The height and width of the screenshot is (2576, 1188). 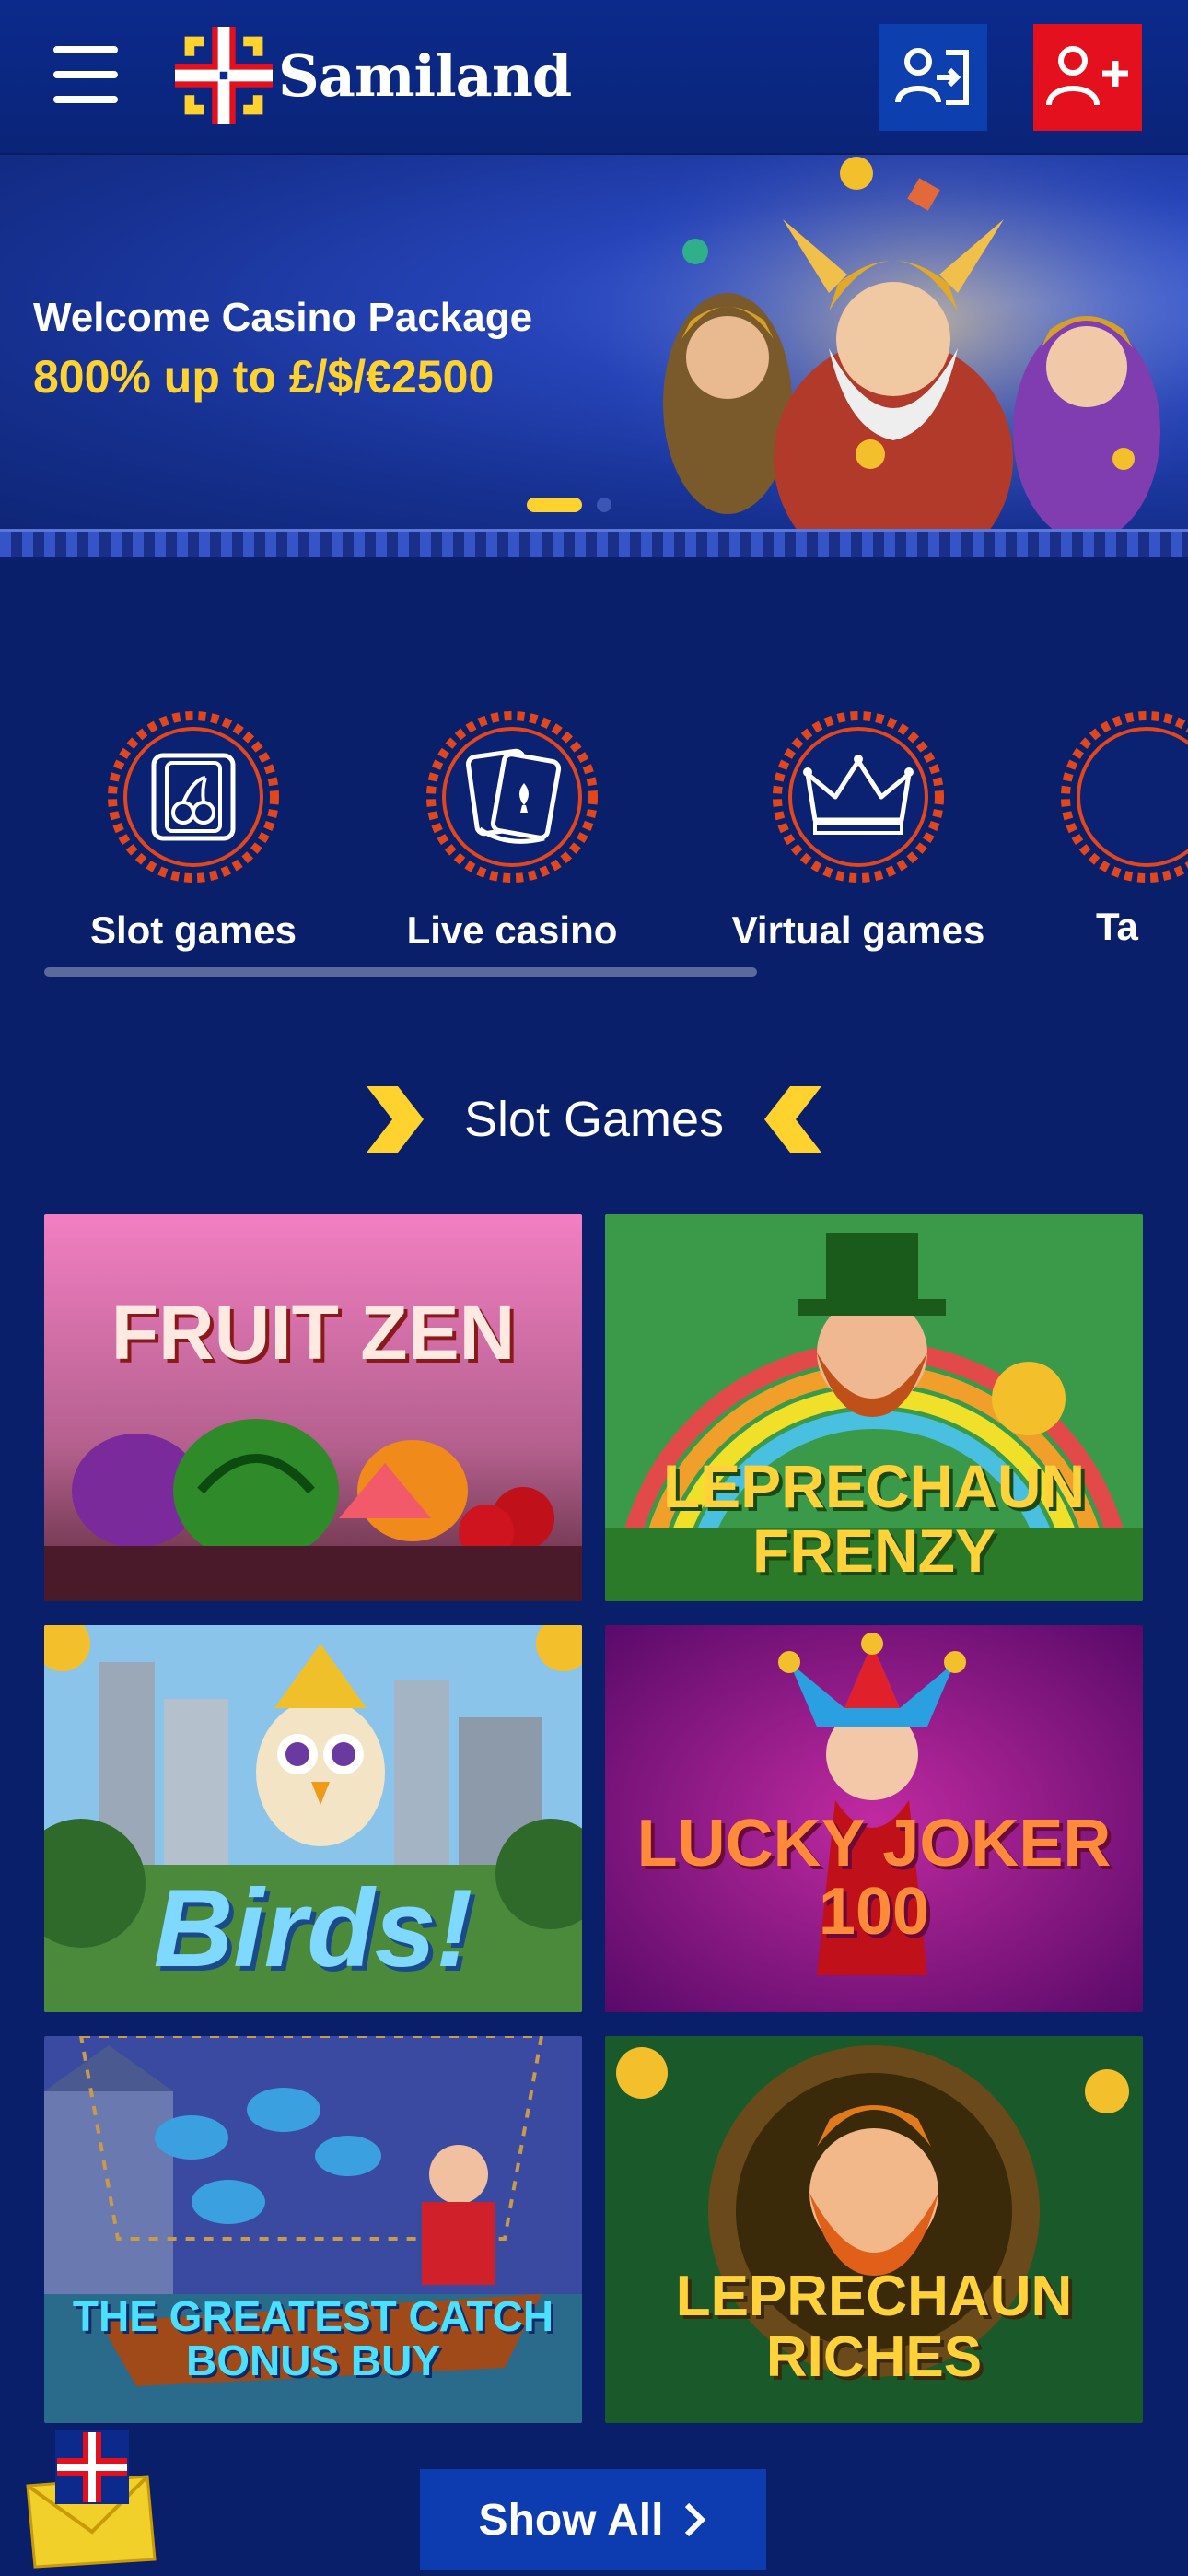 I want to click on cherry-card-icon, so click(x=193, y=797).